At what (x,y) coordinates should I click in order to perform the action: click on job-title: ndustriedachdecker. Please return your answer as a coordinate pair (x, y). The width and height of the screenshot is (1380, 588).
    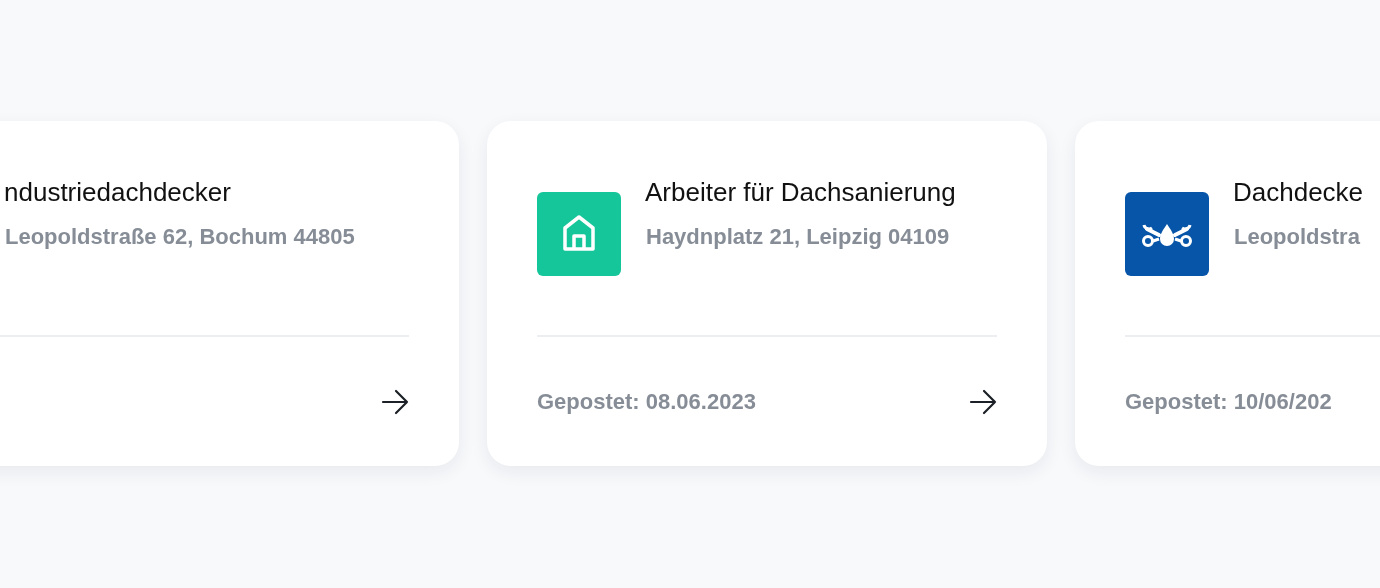
    Looking at the image, I should click on (118, 192).